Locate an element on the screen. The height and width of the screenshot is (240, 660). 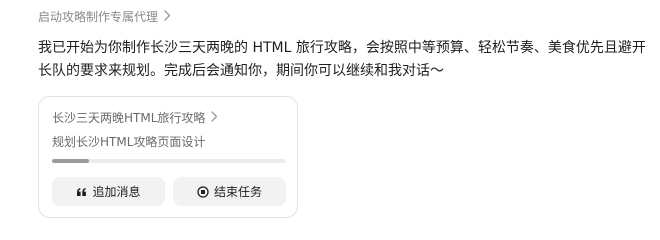
quote-icon is located at coordinates (81, 192).